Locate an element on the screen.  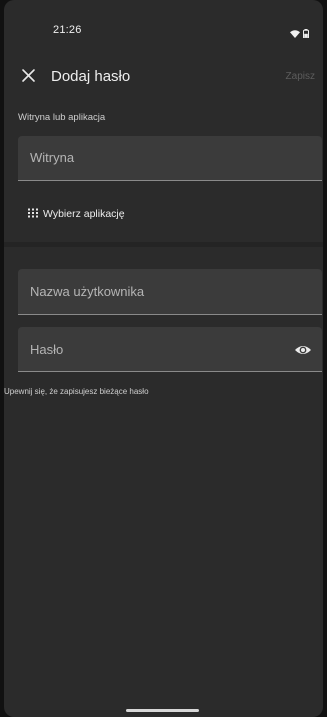
battery-icon is located at coordinates (306, 34).